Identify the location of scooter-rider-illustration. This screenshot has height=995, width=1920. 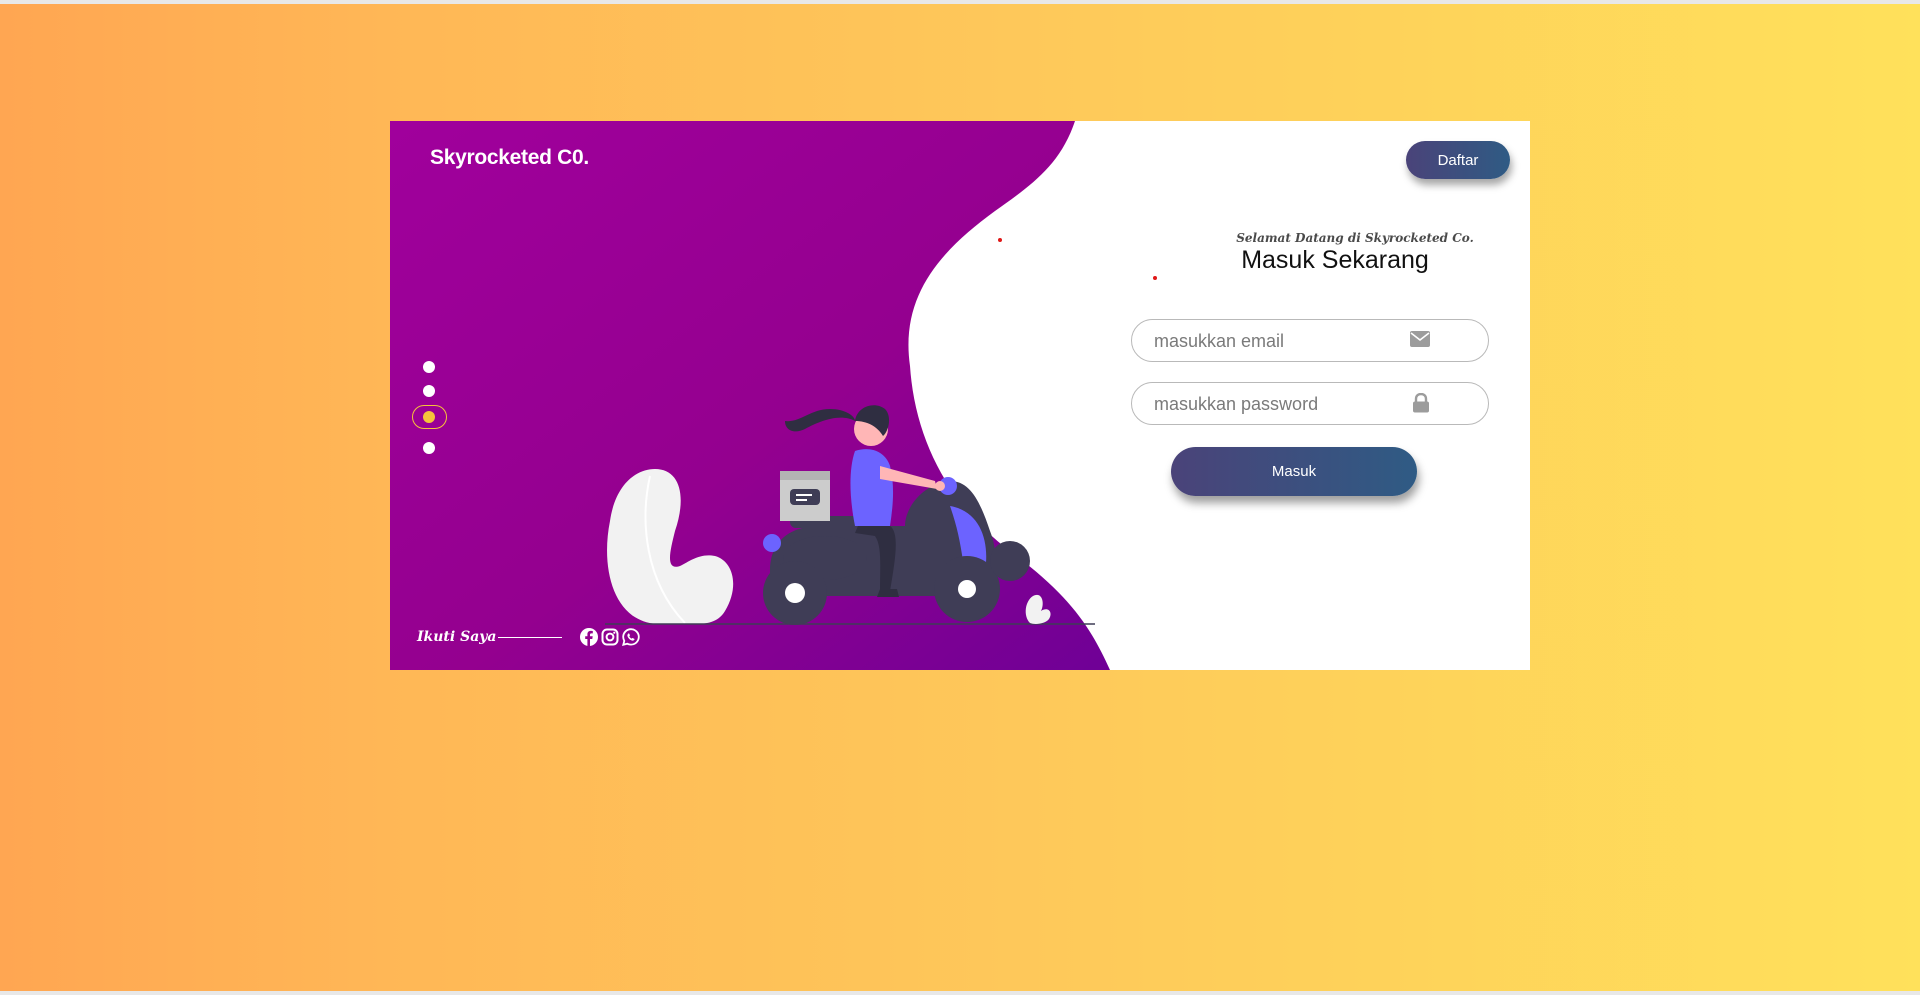
(850, 515).